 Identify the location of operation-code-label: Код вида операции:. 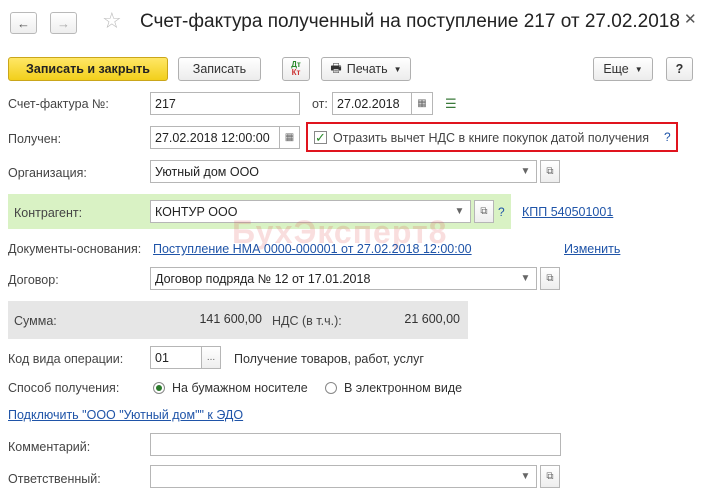
(66, 359).